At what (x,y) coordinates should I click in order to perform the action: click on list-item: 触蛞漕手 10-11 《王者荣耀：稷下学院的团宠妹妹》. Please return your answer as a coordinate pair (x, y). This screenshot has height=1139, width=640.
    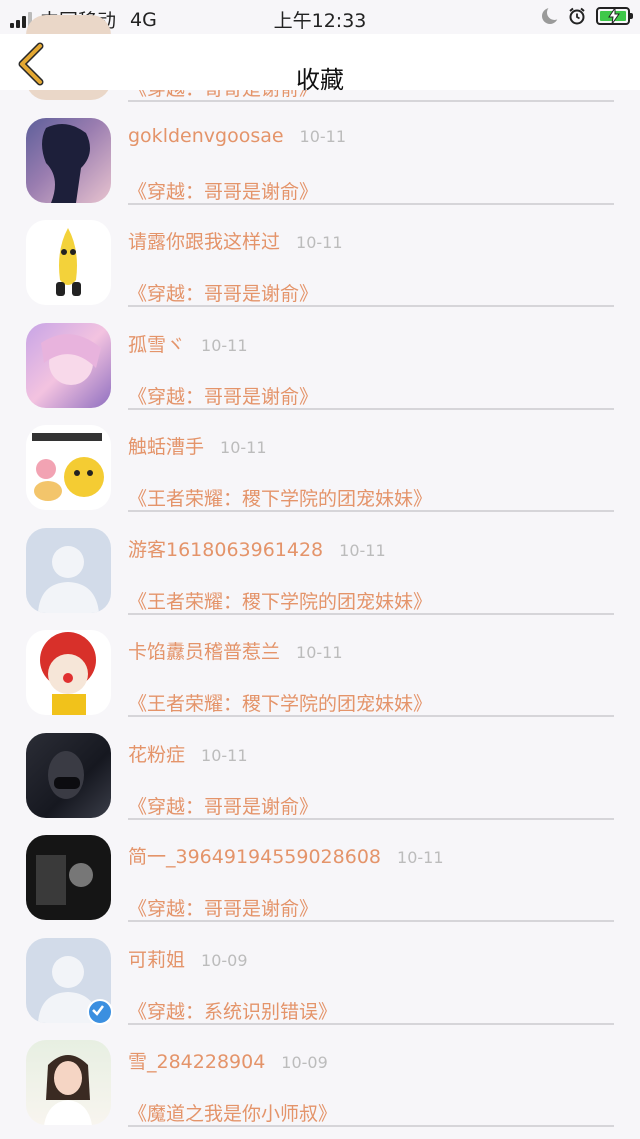
    Looking at the image, I should click on (320, 461).